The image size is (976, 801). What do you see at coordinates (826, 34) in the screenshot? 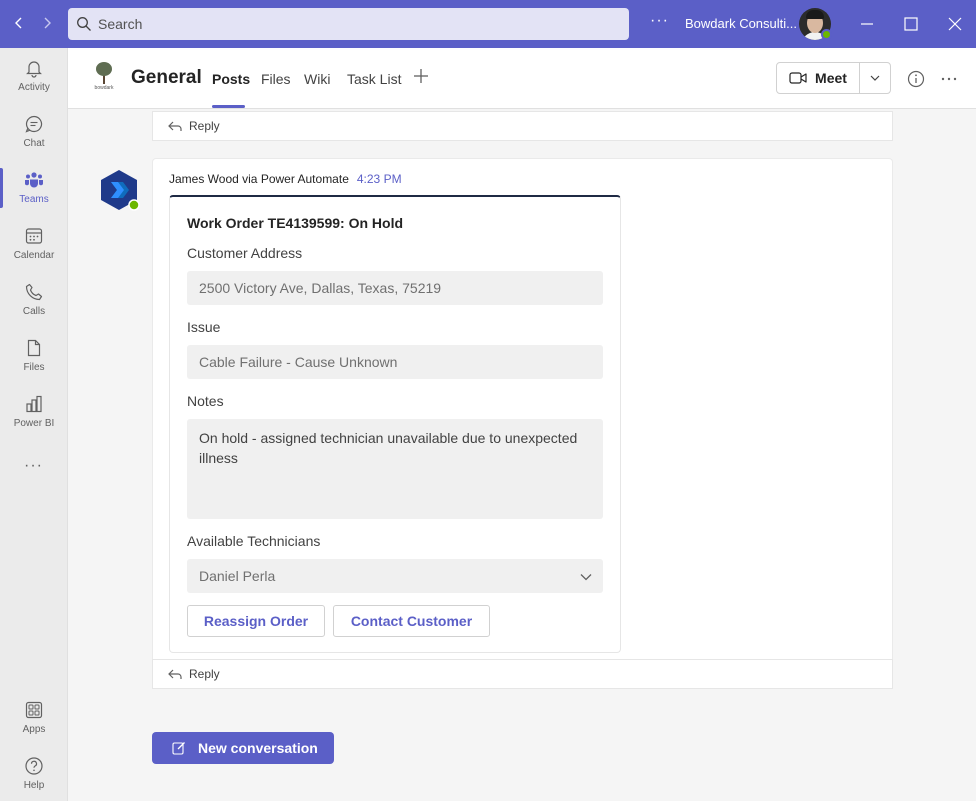
I see `presence-available-icon` at bounding box center [826, 34].